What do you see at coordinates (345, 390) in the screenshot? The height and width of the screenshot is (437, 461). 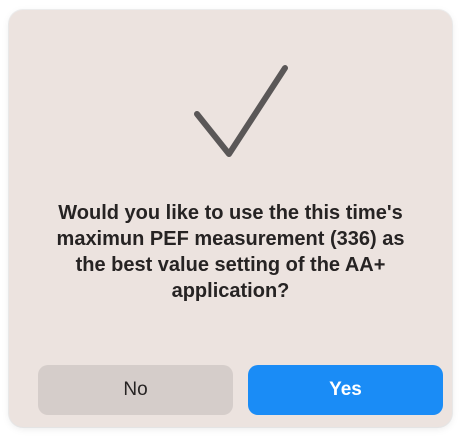 I see `yes-button: Yes` at bounding box center [345, 390].